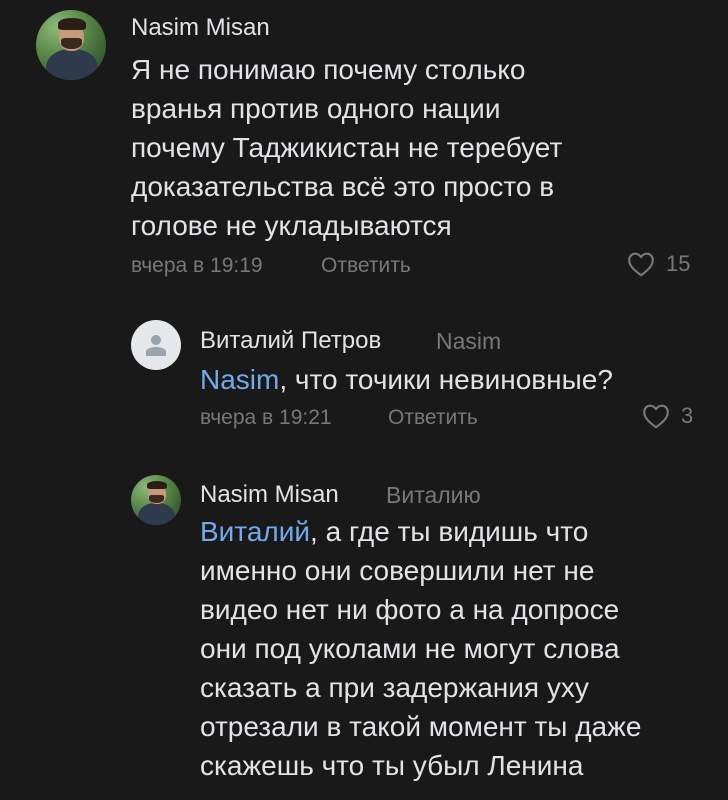 This screenshot has height=800, width=728. I want to click on comment-text: Nasim, что точики невиновные?, so click(455, 379).